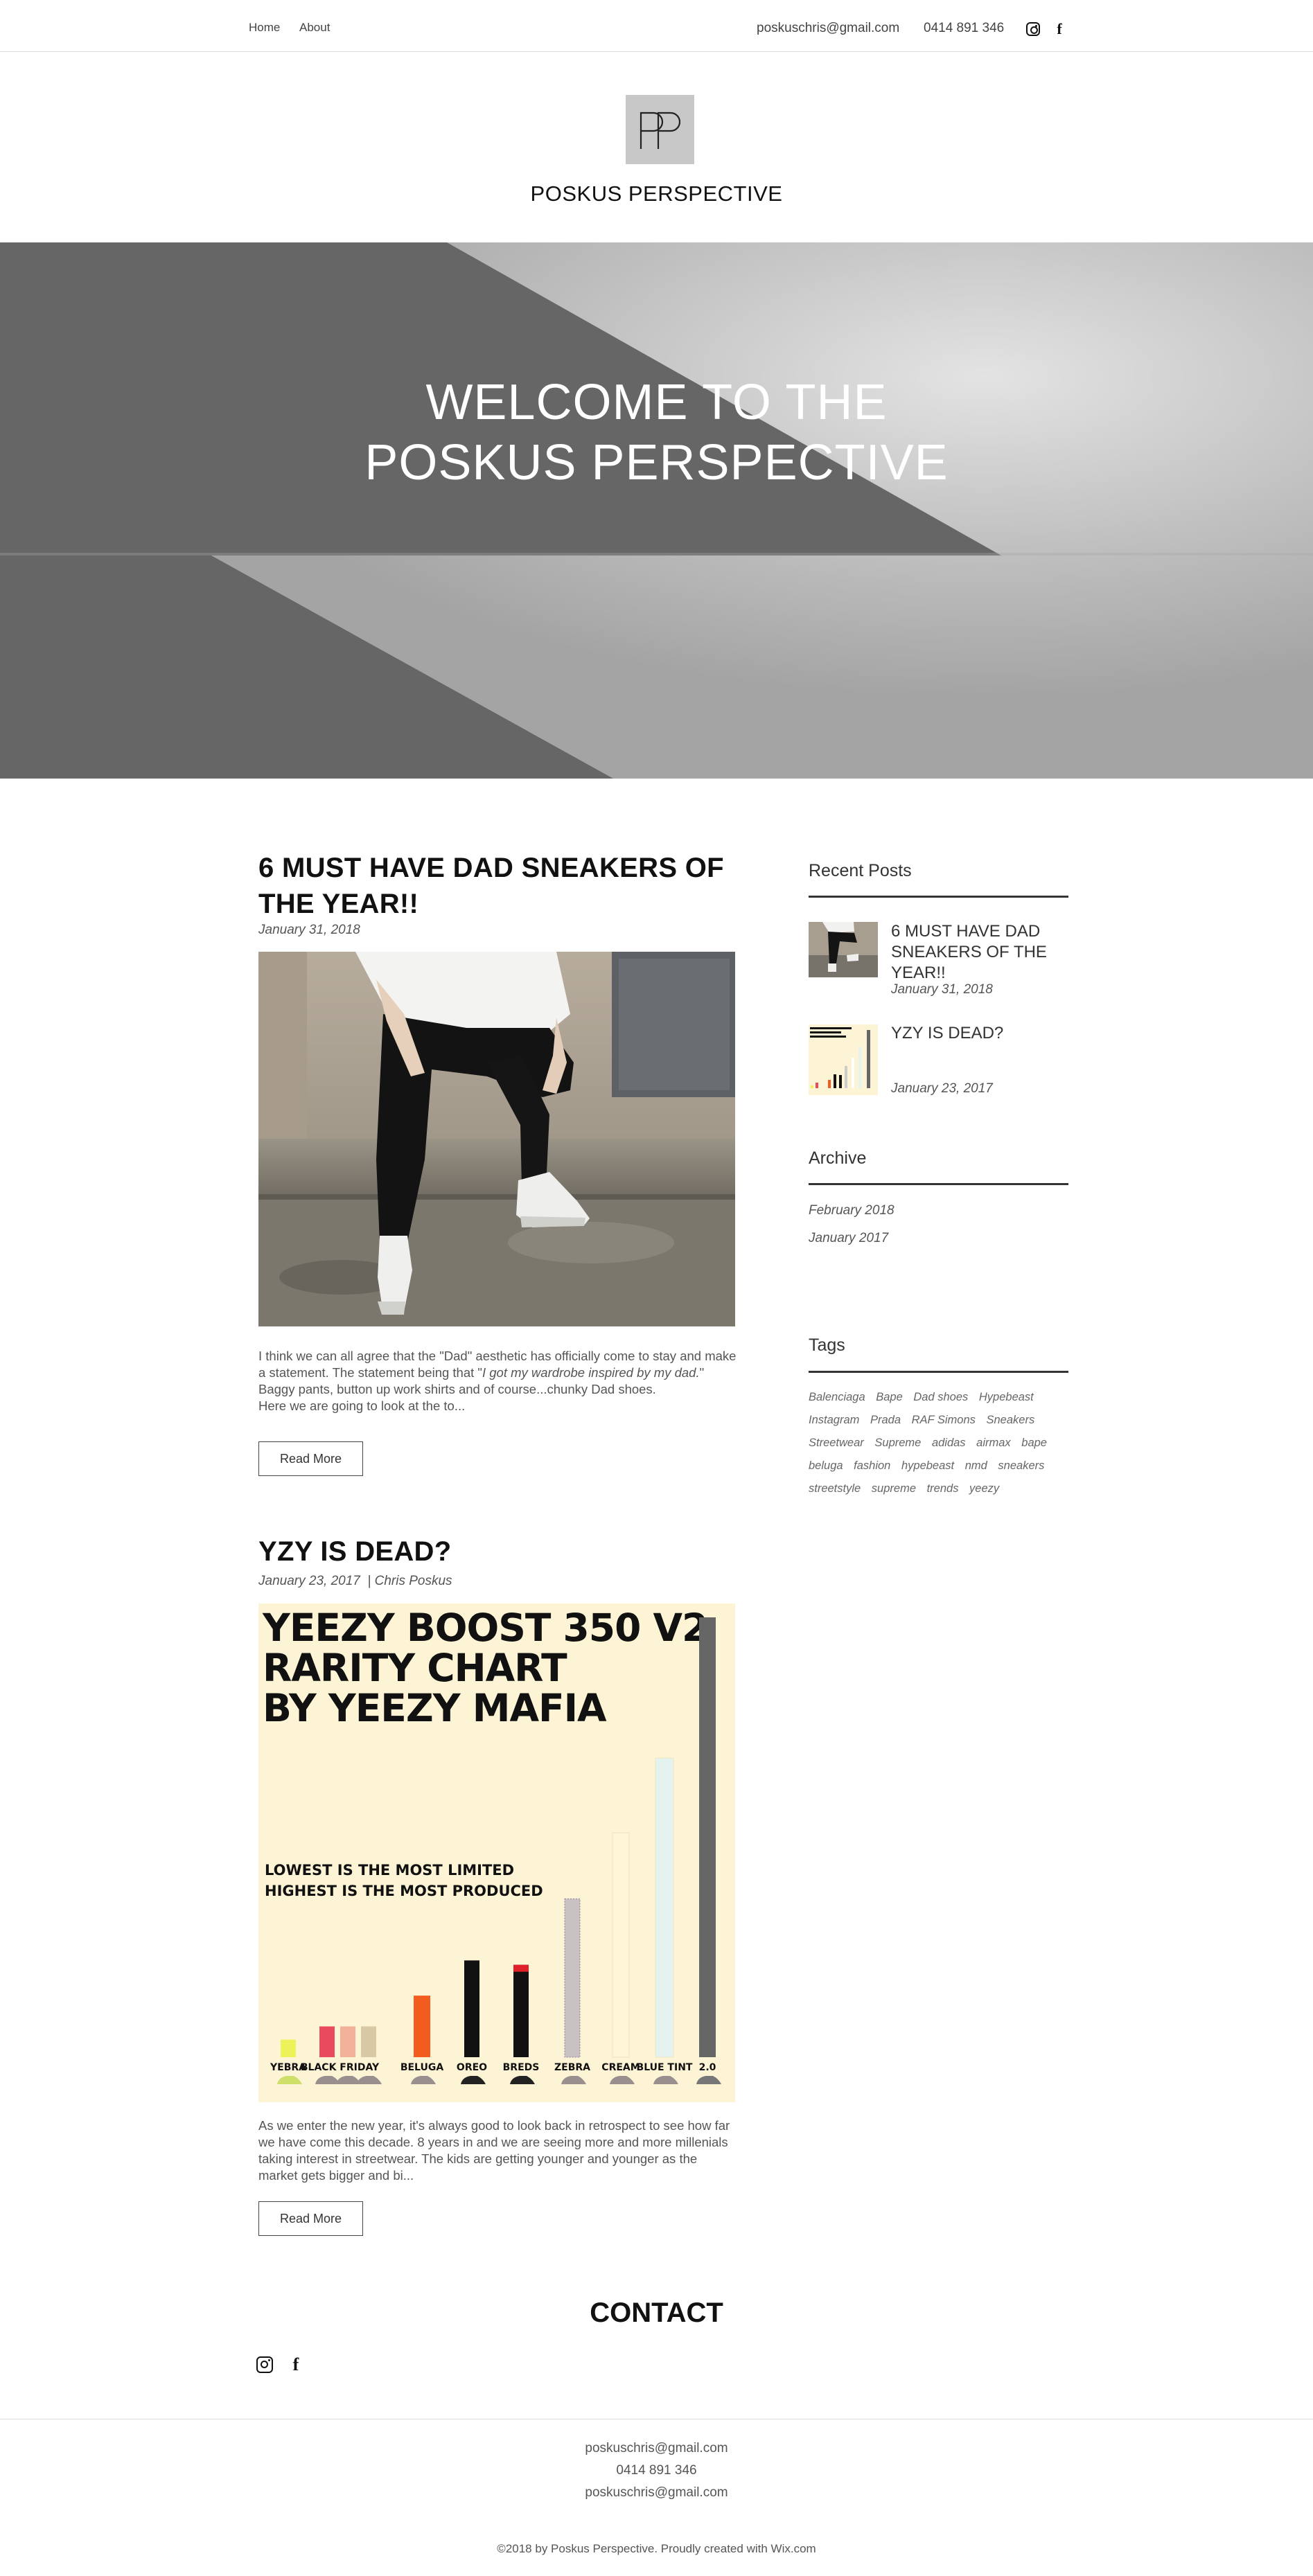 The width and height of the screenshot is (1313, 2576). What do you see at coordinates (521, 1968) in the screenshot?
I see `chart-bar-accent` at bounding box center [521, 1968].